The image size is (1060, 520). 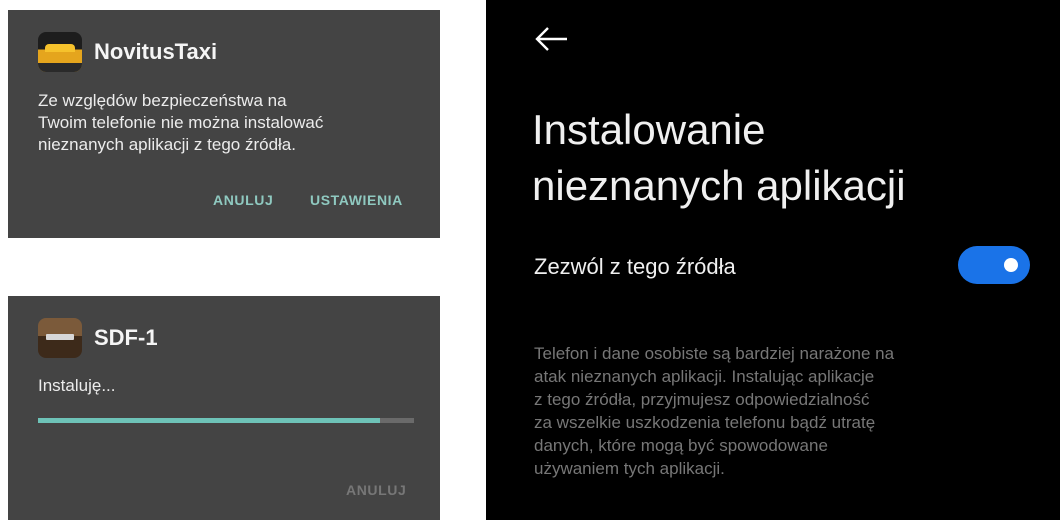 What do you see at coordinates (60, 338) in the screenshot?
I see `sdf-app-icon` at bounding box center [60, 338].